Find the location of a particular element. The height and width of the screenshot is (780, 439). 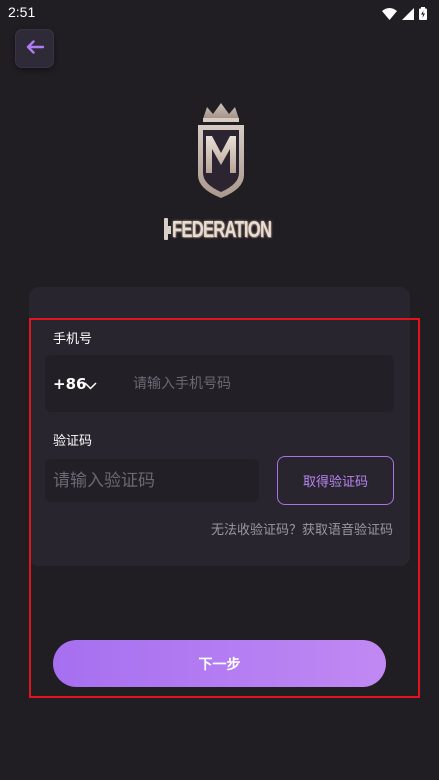

battery-icon is located at coordinates (423, 14).